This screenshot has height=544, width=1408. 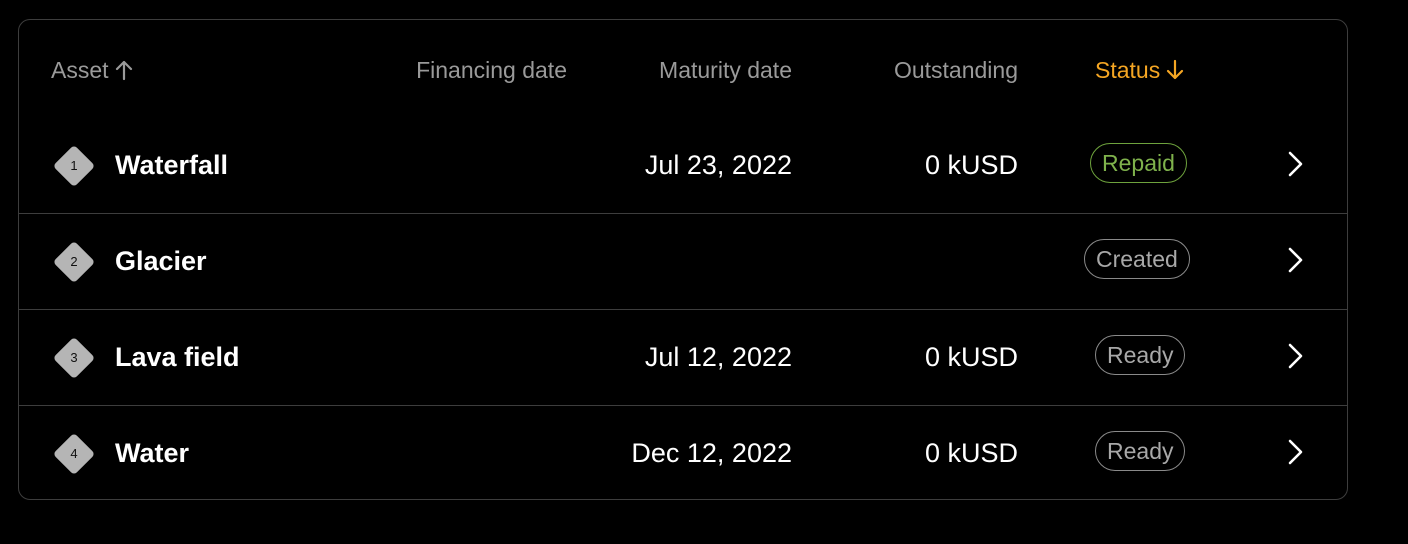 What do you see at coordinates (80, 70) in the screenshot?
I see `column-header-asset-label: Asset` at bounding box center [80, 70].